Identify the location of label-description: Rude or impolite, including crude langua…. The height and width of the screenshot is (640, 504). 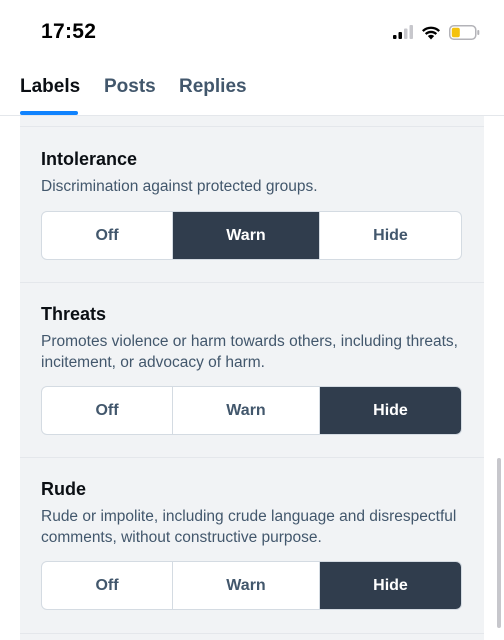
(249, 527).